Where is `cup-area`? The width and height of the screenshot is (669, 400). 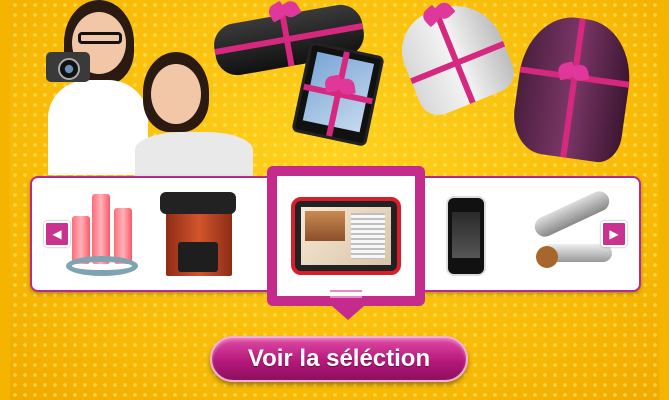 cup-area is located at coordinates (198, 257).